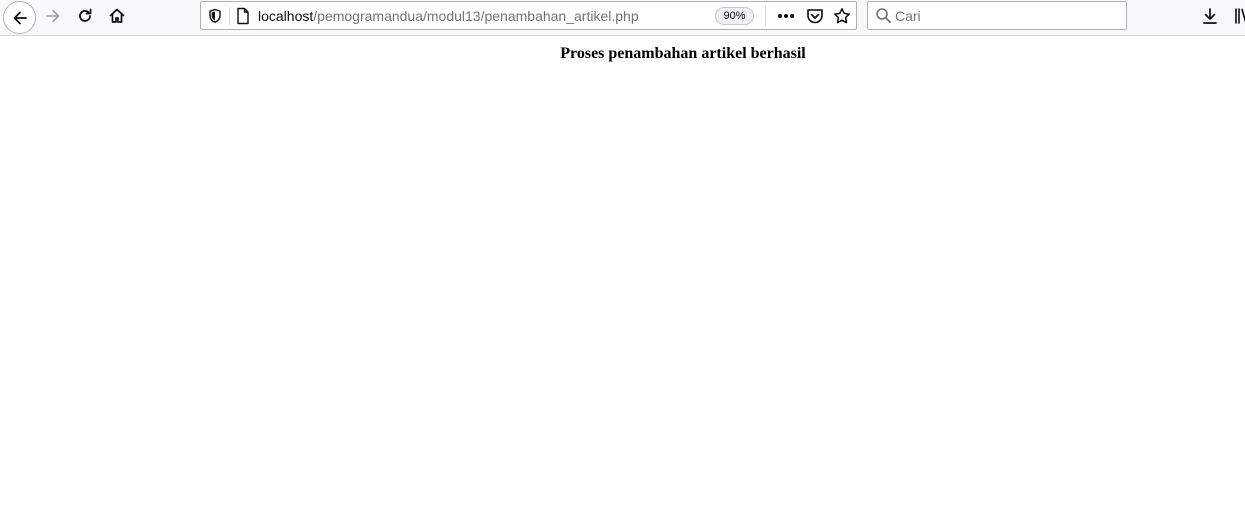 This screenshot has width=1245, height=529. I want to click on home-button, so click(117, 16).